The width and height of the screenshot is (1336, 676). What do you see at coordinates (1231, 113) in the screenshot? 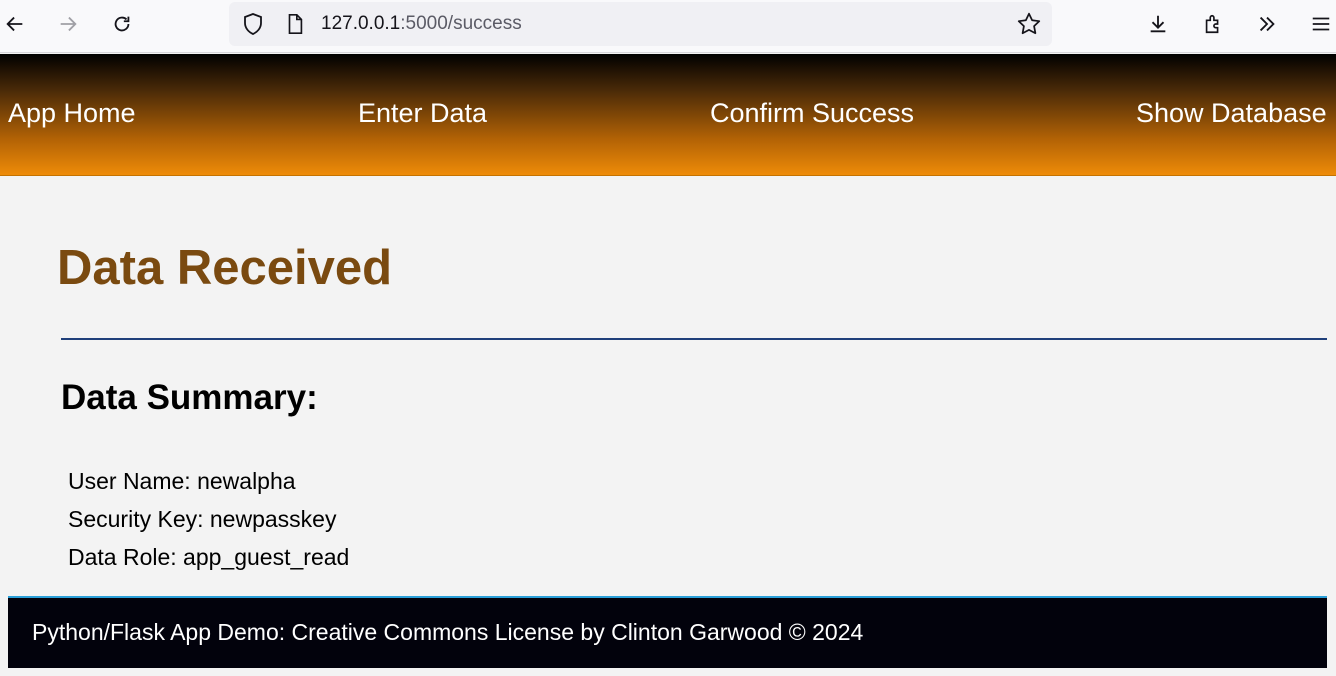
I see `nav-show-database: Show Database` at bounding box center [1231, 113].